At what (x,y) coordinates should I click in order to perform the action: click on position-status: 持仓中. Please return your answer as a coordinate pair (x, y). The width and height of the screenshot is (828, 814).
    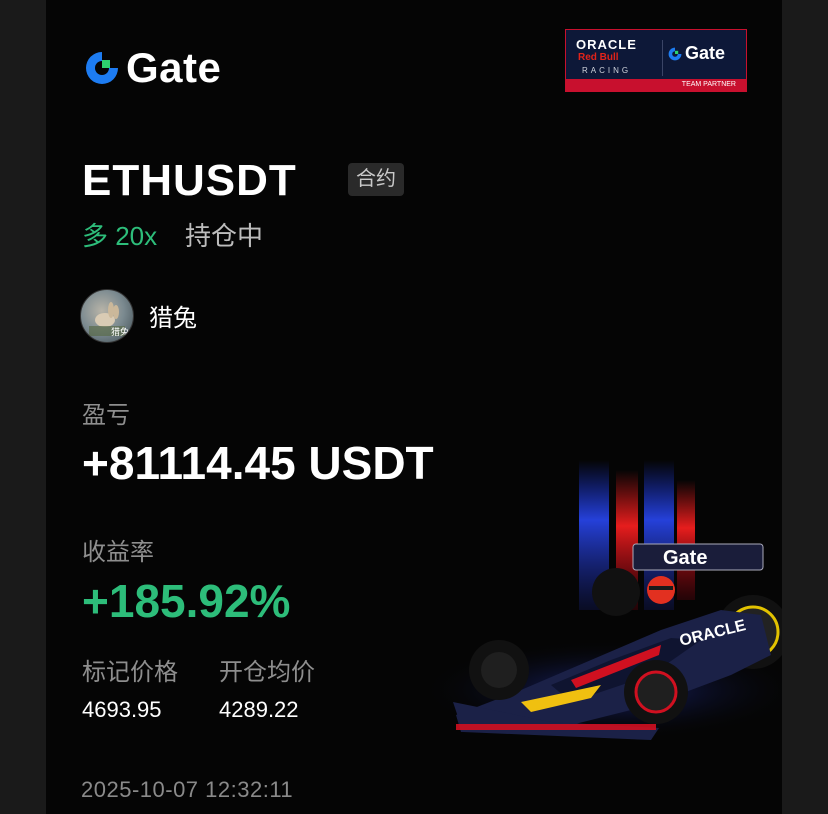
    Looking at the image, I should click on (224, 236).